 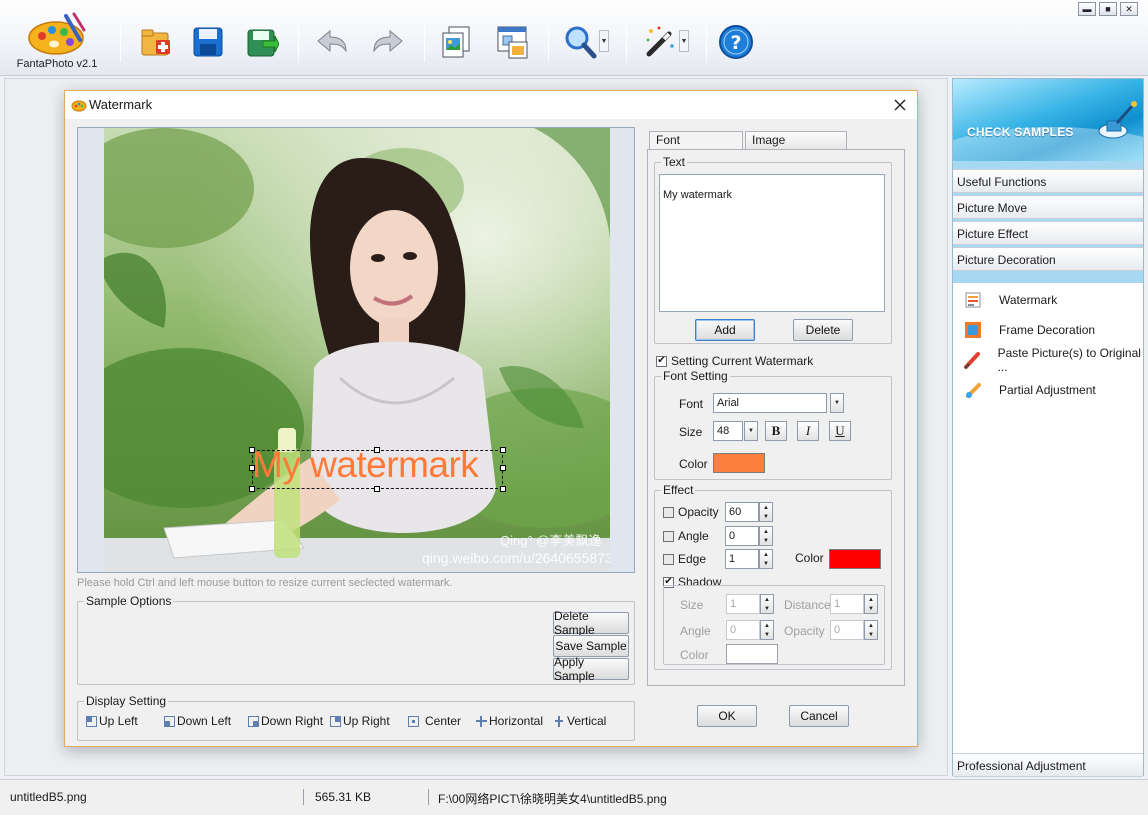 What do you see at coordinates (1108, 9) in the screenshot?
I see `restore-icon: ■` at bounding box center [1108, 9].